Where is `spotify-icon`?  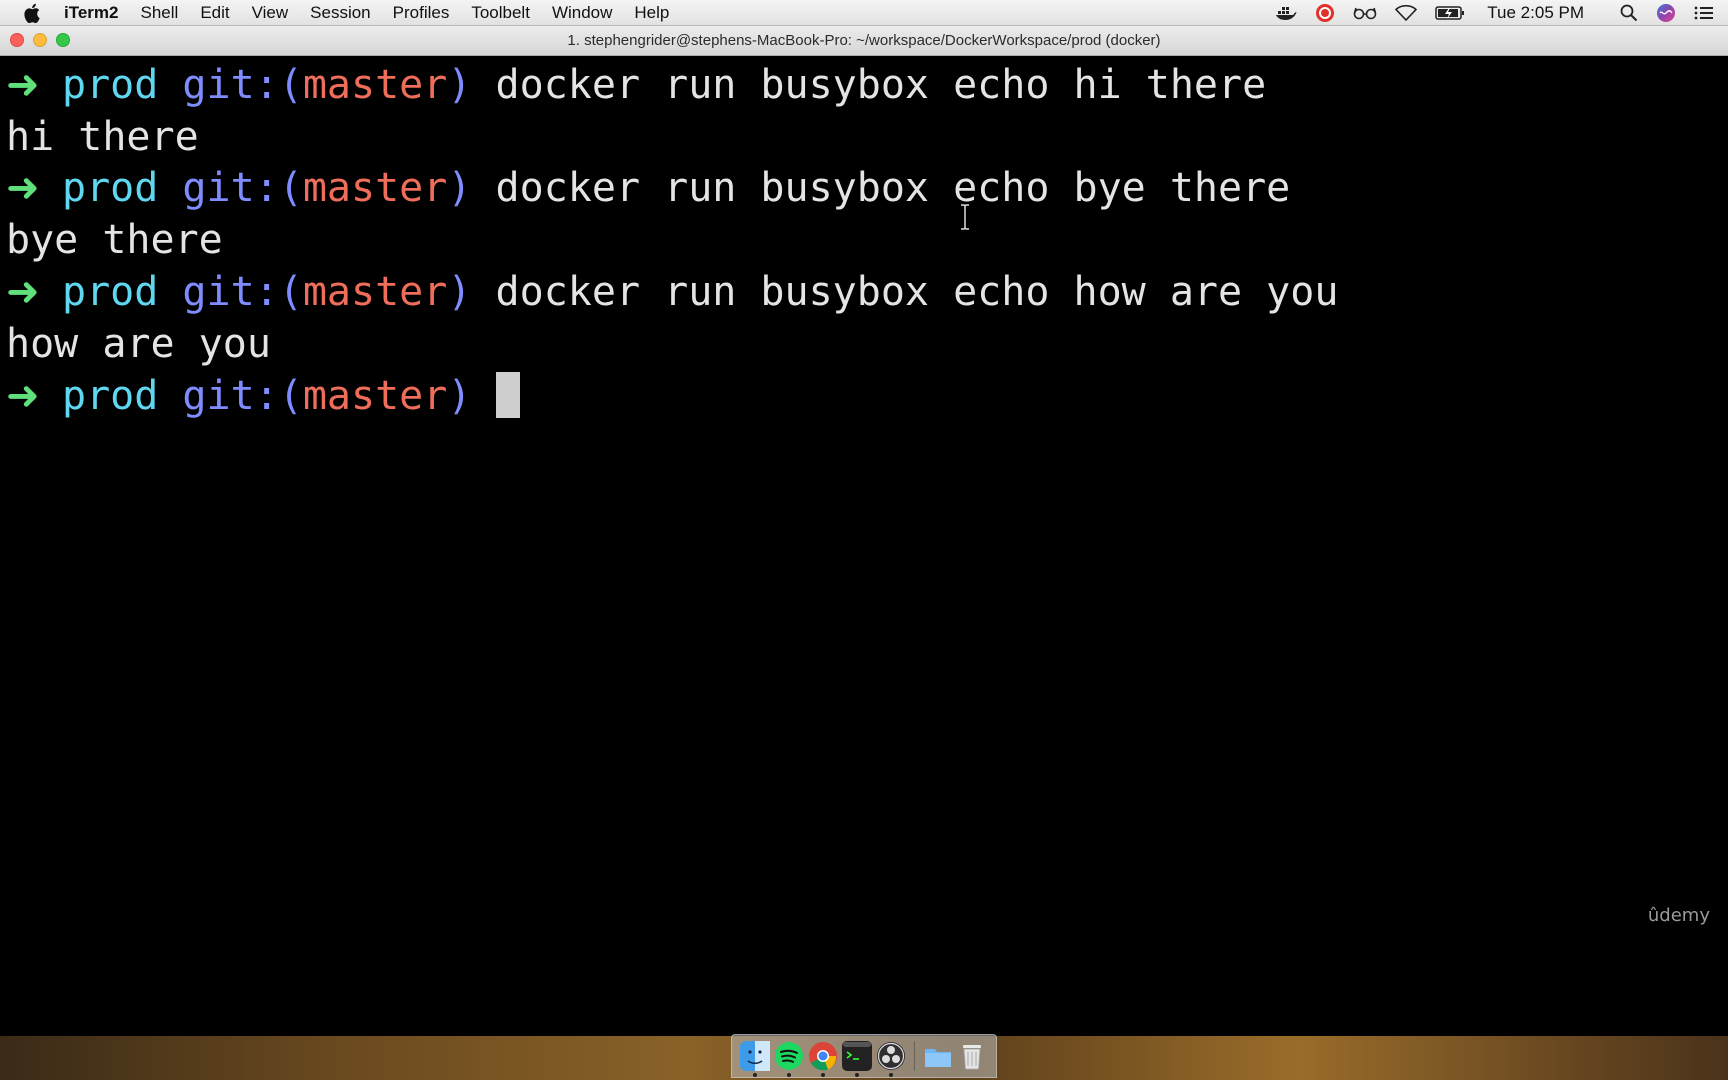
spotify-icon is located at coordinates (789, 1059).